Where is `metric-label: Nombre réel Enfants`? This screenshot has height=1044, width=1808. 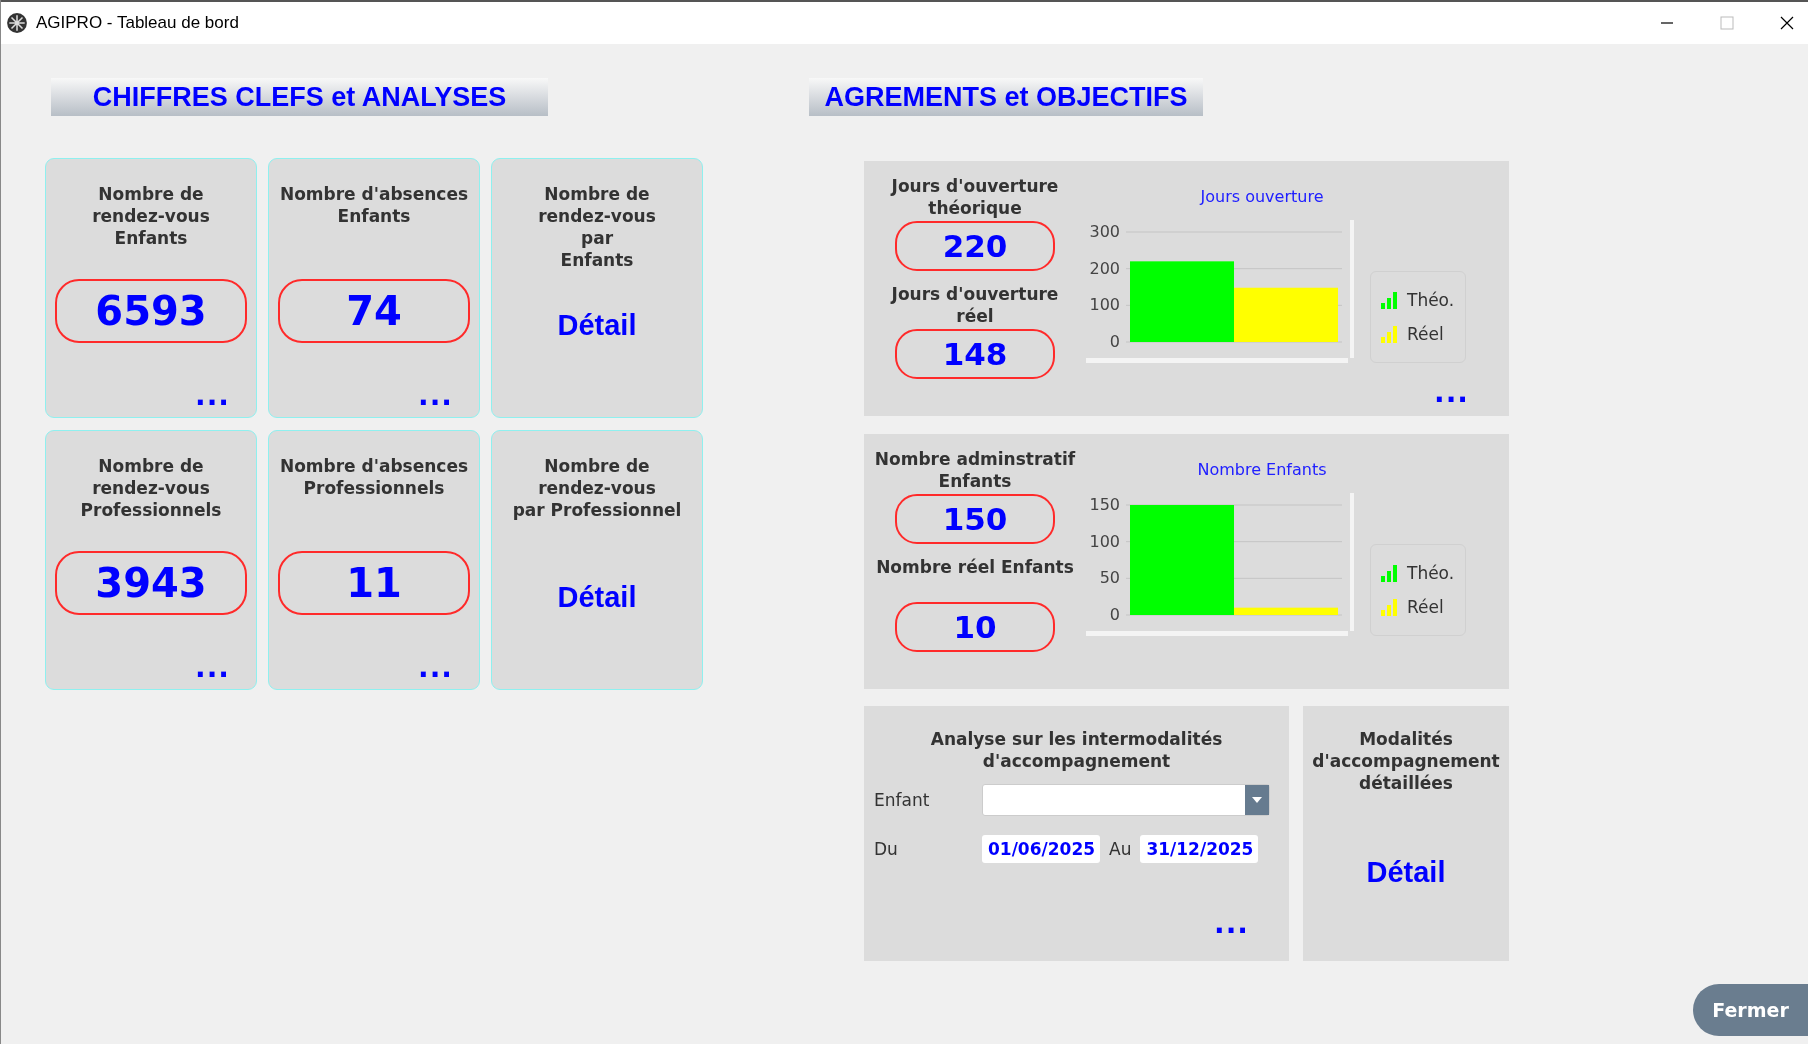 metric-label: Nombre réel Enfants is located at coordinates (975, 567).